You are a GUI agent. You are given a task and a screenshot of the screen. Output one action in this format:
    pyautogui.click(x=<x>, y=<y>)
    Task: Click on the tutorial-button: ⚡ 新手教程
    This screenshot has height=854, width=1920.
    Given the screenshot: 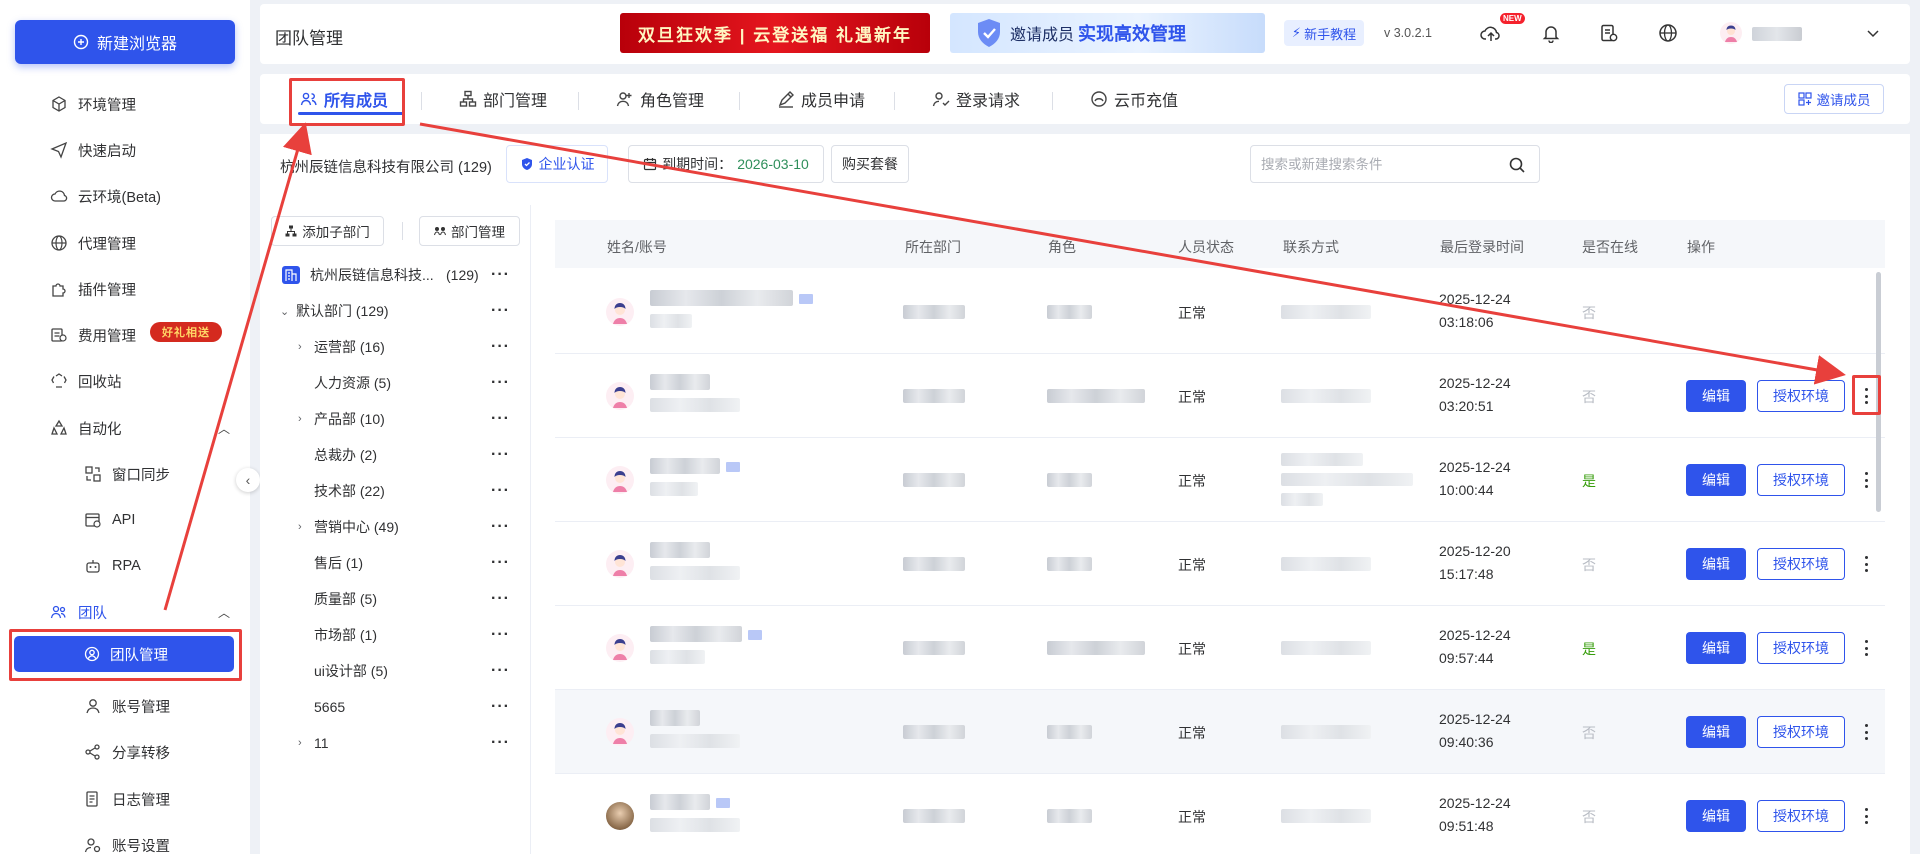 What is the action you would take?
    pyautogui.click(x=1324, y=33)
    